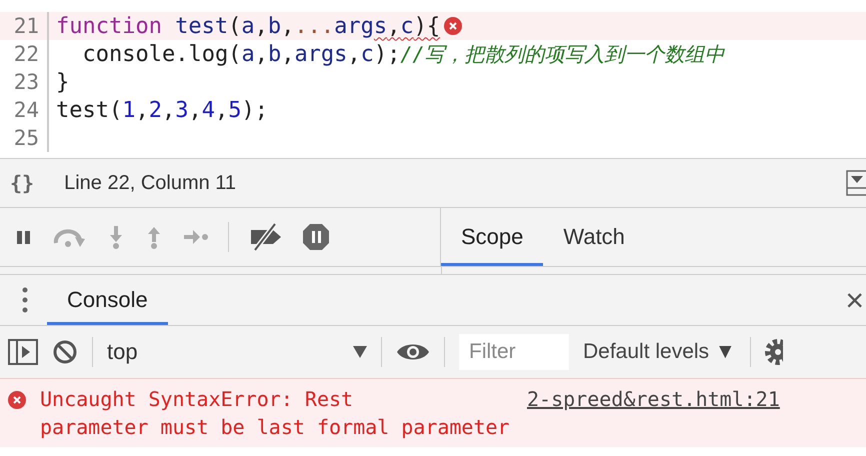  Describe the element at coordinates (854, 300) in the screenshot. I see `close-button: ×` at that location.